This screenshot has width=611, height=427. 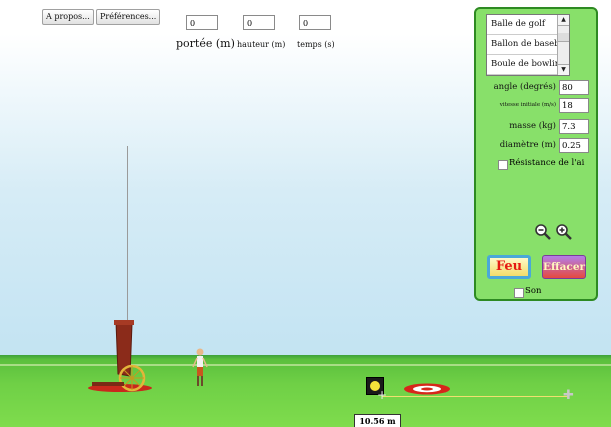 What do you see at coordinates (532, 126) in the screenshot?
I see `mass-label: masse (kg)` at bounding box center [532, 126].